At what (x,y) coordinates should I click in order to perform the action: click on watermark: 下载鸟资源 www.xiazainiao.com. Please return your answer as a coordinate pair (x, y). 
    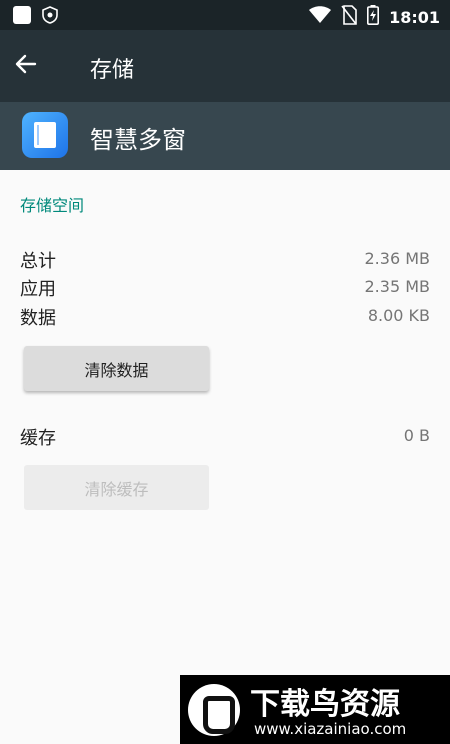
    Looking at the image, I should click on (315, 709).